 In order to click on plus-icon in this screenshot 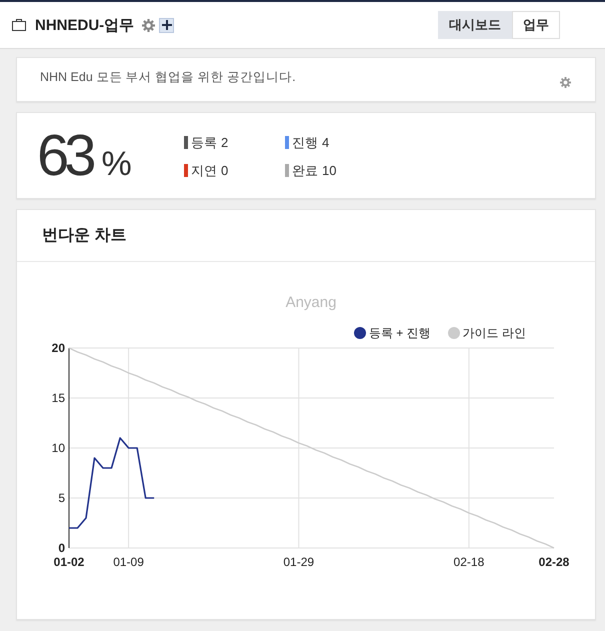, I will do `click(167, 25)`.